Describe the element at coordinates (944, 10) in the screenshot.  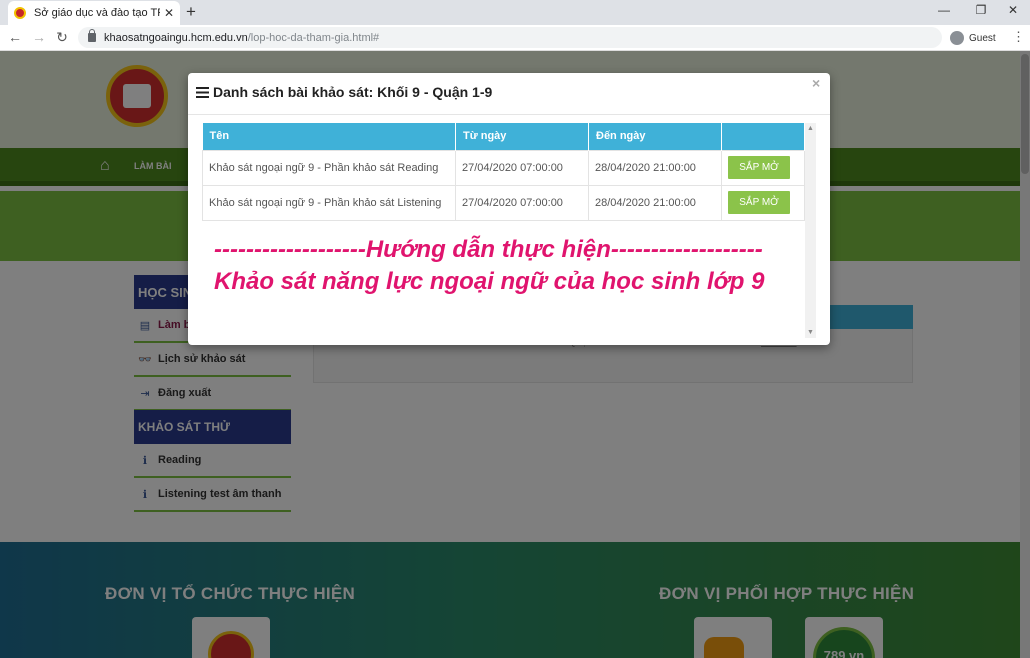
I see `minimize-button: —` at that location.